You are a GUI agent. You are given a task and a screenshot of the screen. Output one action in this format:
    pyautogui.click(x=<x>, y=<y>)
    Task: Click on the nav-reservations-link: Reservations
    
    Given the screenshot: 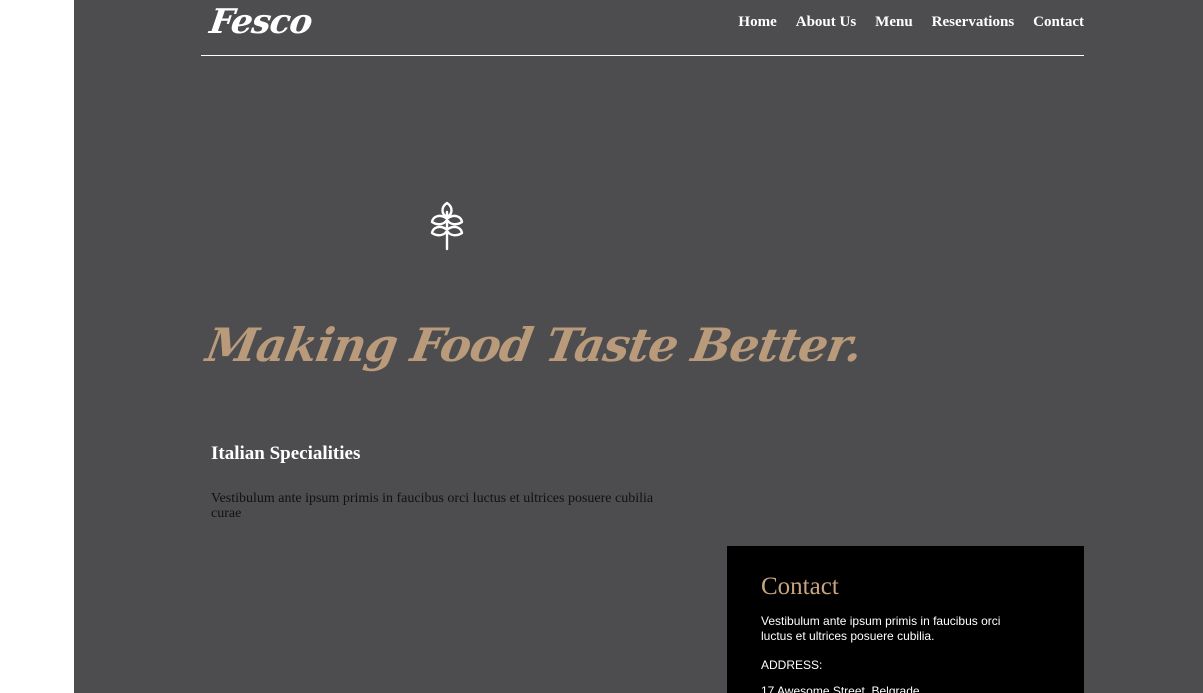 What is the action you would take?
    pyautogui.click(x=973, y=22)
    